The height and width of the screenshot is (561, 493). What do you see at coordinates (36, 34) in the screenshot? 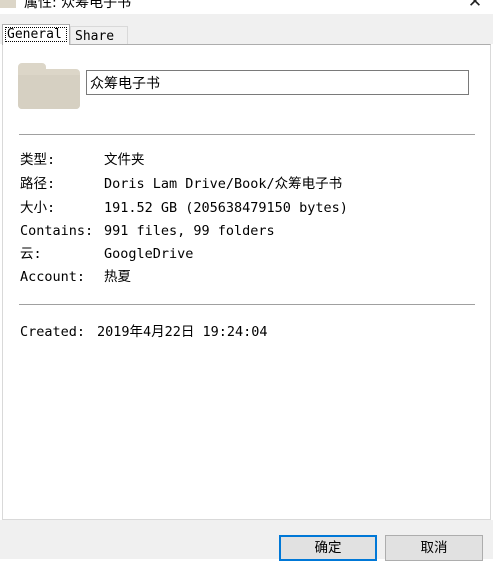
I see `tab-general: General` at bounding box center [36, 34].